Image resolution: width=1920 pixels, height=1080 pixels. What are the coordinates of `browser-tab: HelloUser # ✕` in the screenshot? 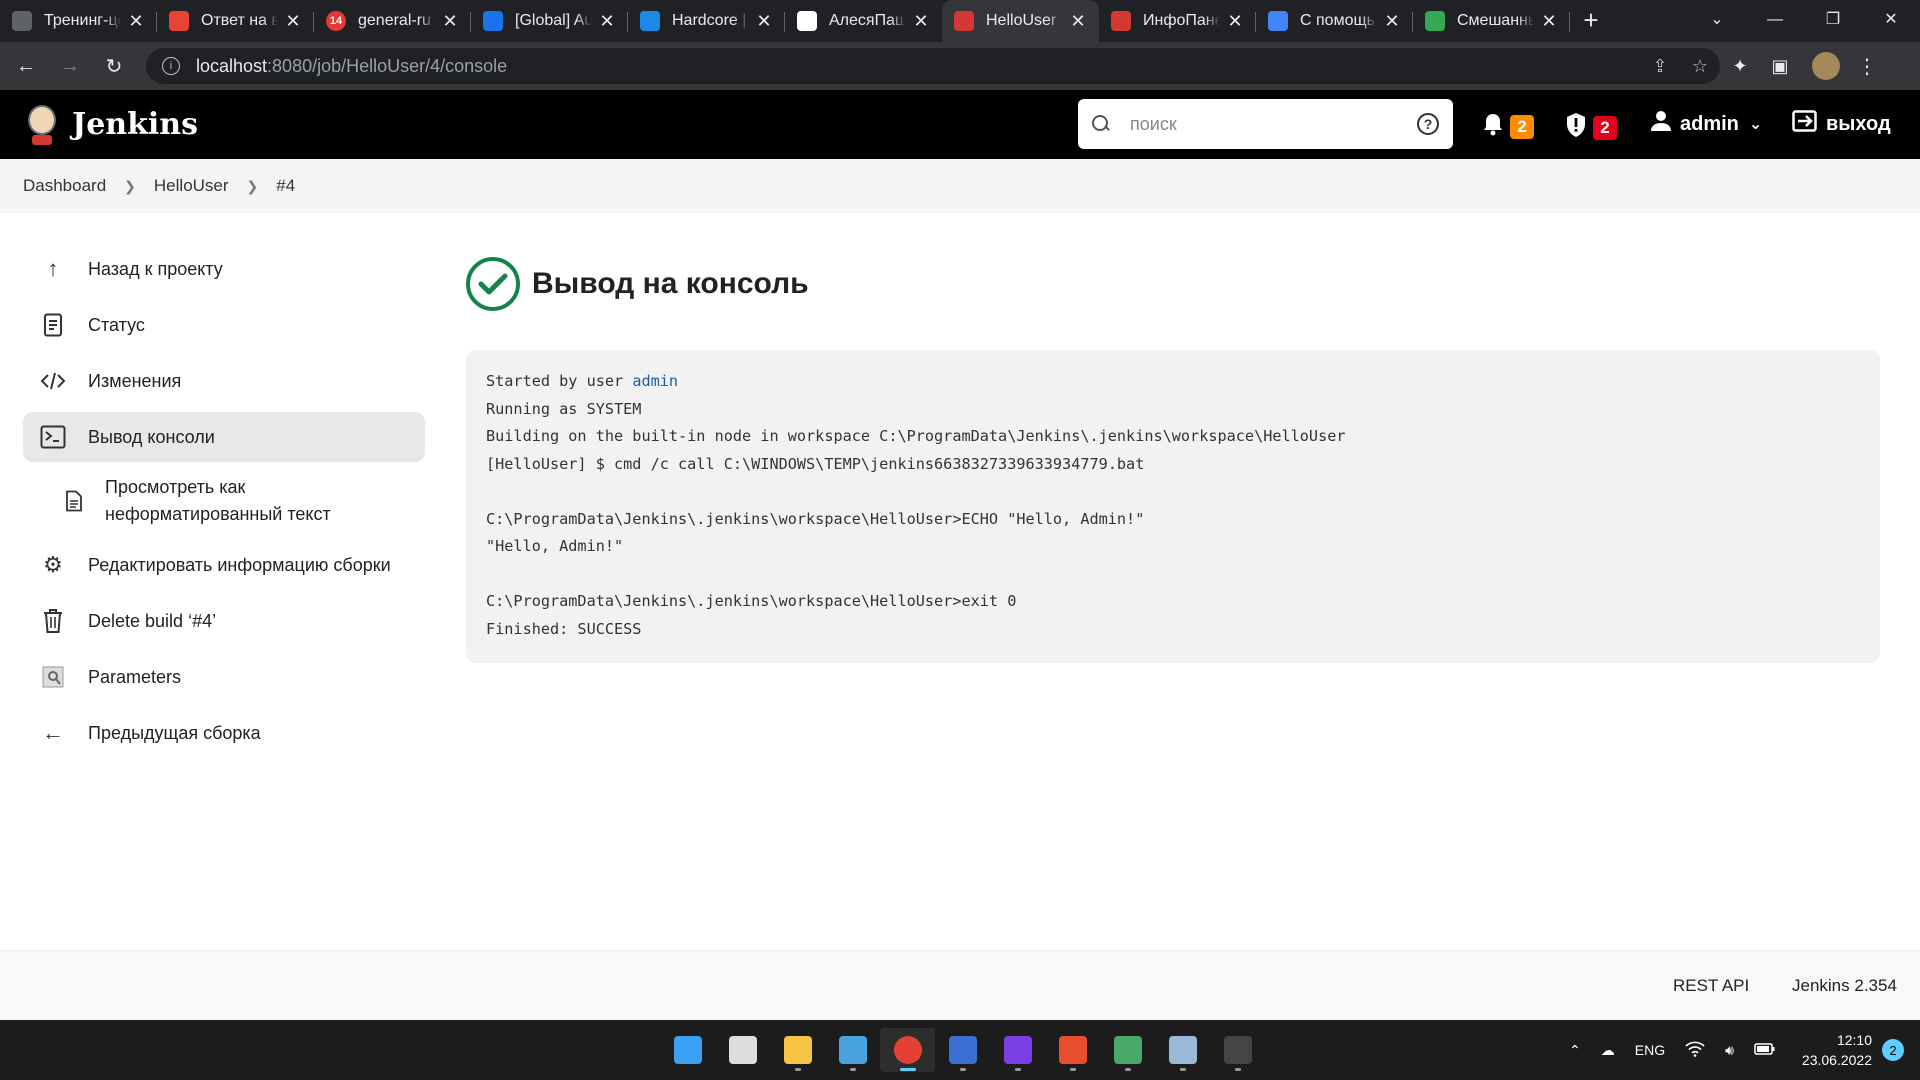 It's located at (1020, 21).